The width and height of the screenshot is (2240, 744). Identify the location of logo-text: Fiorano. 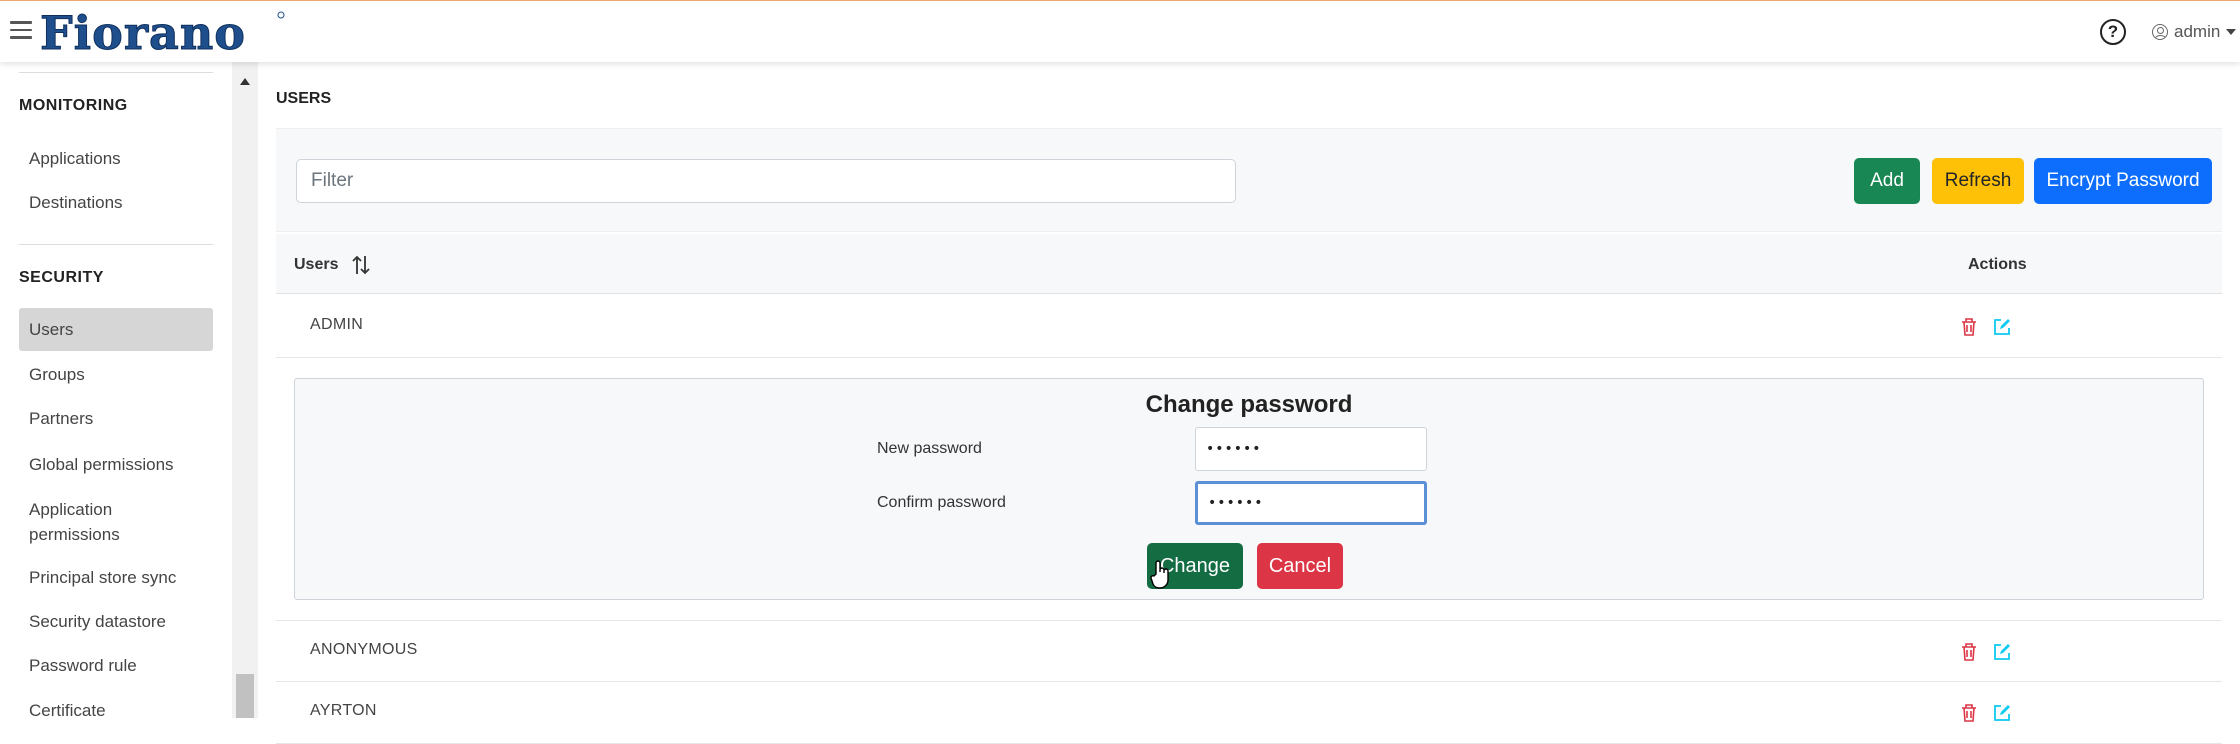
(143, 31).